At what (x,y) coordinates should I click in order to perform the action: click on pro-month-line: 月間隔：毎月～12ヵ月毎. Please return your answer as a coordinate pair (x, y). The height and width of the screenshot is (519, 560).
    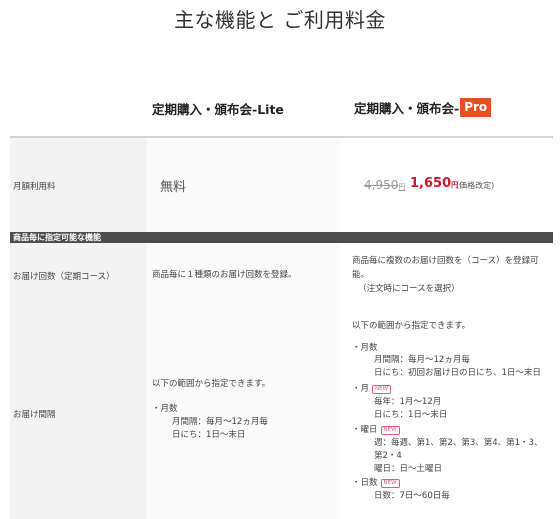
    Looking at the image, I should click on (422, 360).